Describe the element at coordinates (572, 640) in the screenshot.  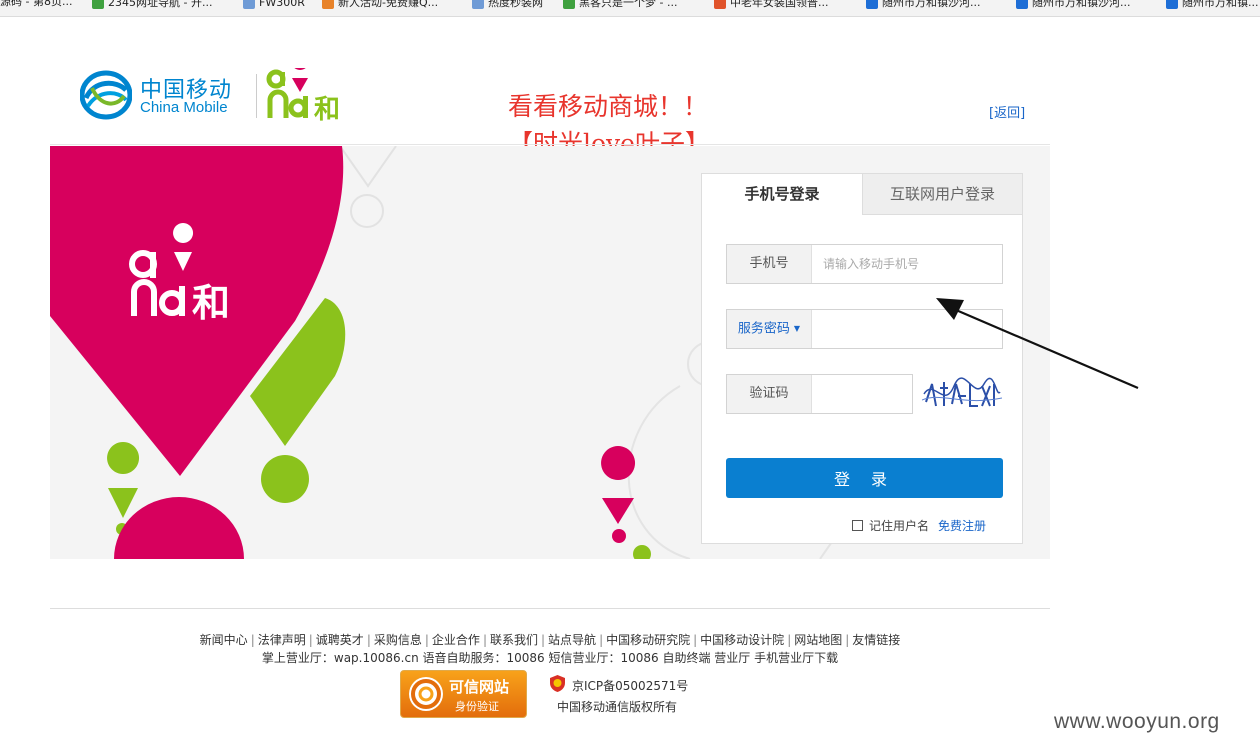
I see `footer-link: 站点导航` at that location.